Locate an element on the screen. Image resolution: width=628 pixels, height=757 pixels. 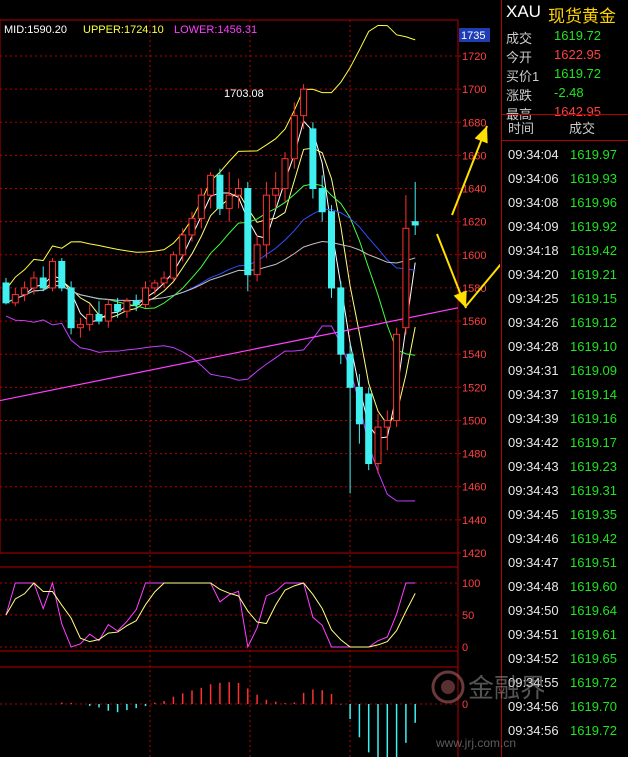
price-tick-label: 1620 is located at coordinates (474, 223).